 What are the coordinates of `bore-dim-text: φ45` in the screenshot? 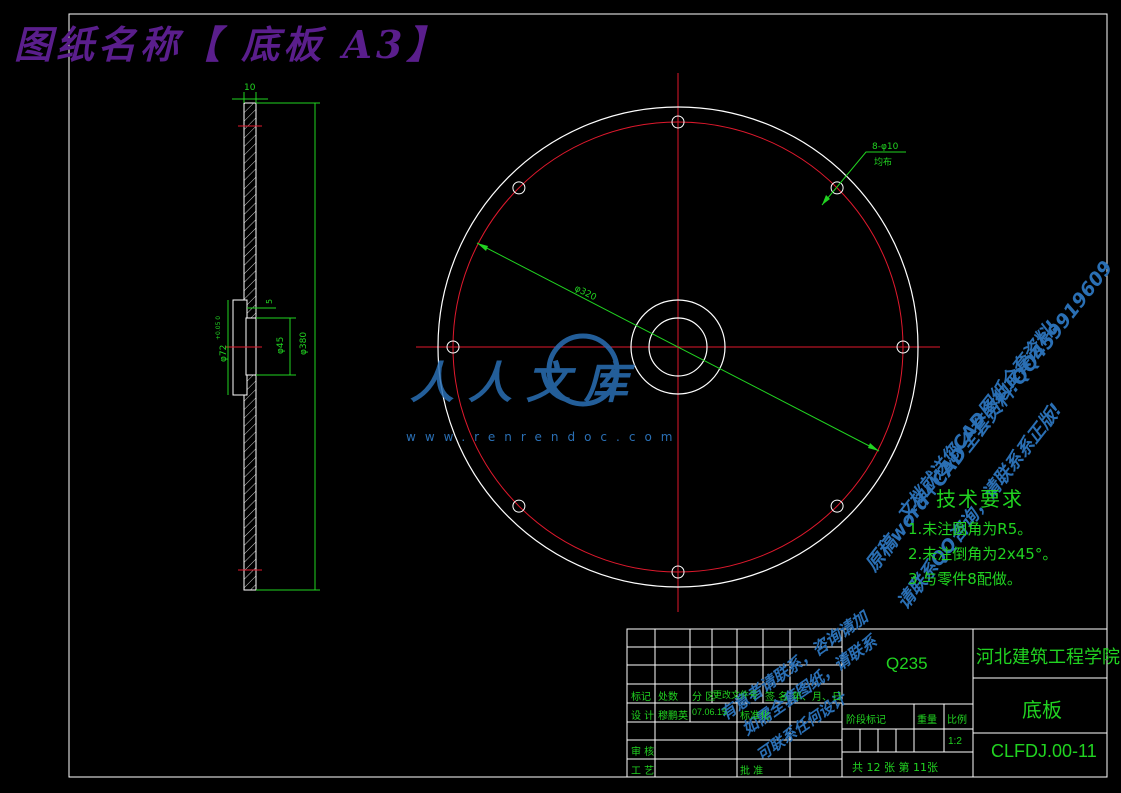 It's located at (281, 345).